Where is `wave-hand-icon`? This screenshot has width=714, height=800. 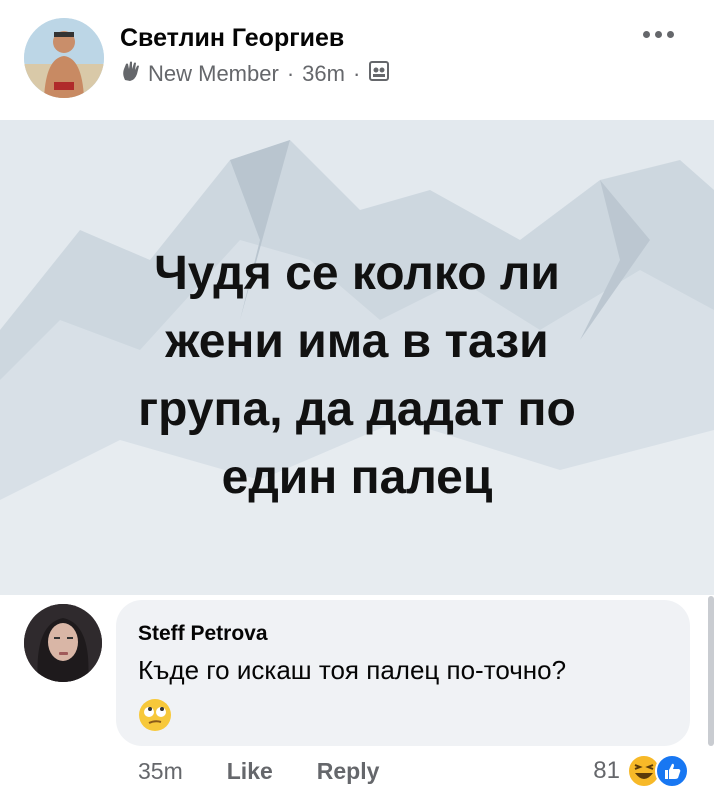 wave-hand-icon is located at coordinates (131, 74).